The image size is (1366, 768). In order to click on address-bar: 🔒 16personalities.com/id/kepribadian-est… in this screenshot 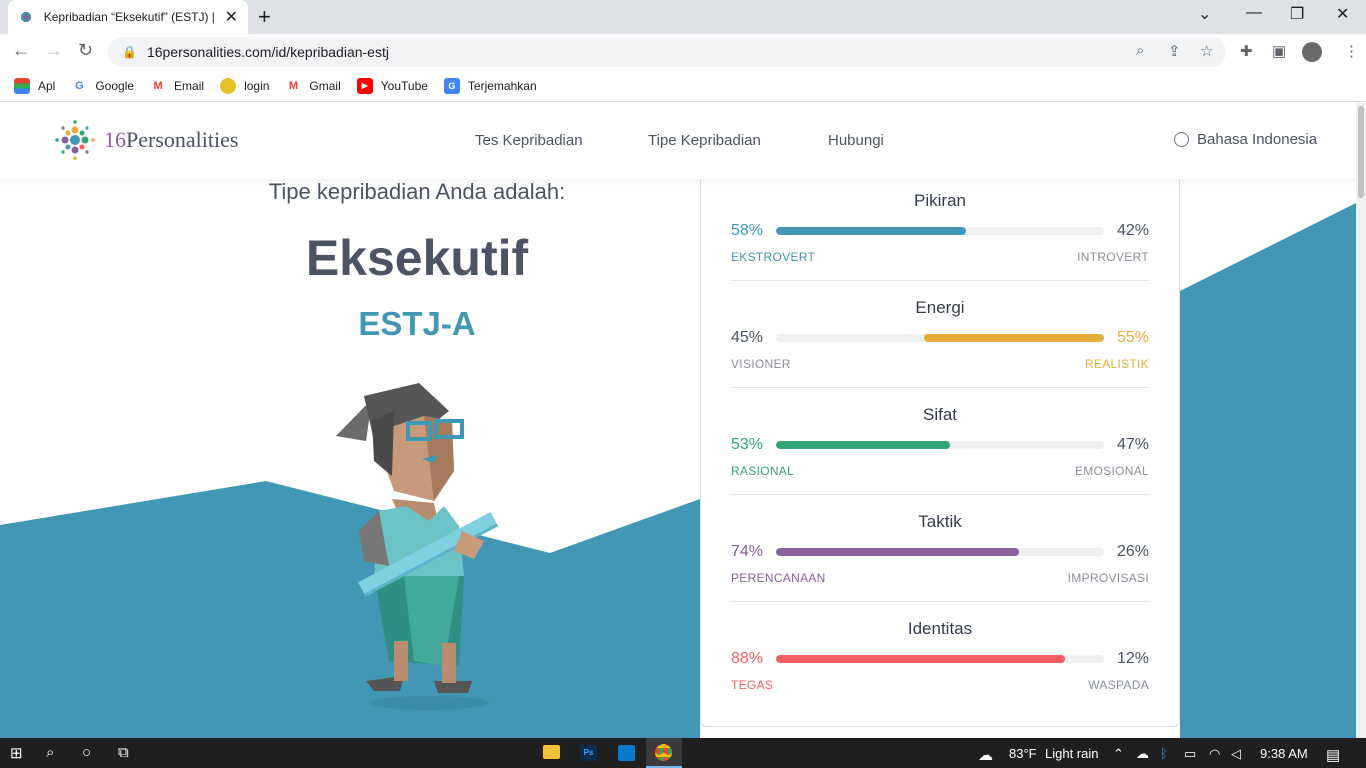, I will do `click(667, 52)`.